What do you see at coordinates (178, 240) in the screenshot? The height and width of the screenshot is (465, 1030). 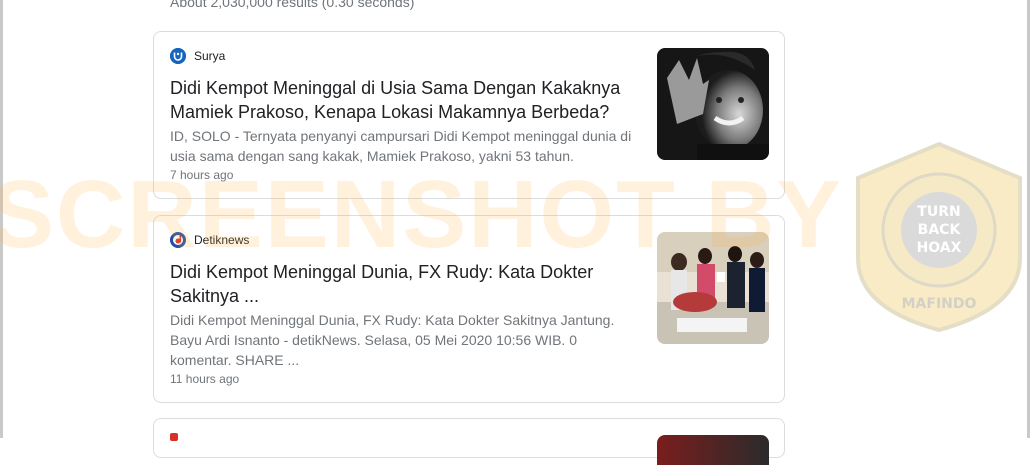 I see `detik-favicon-icon` at bounding box center [178, 240].